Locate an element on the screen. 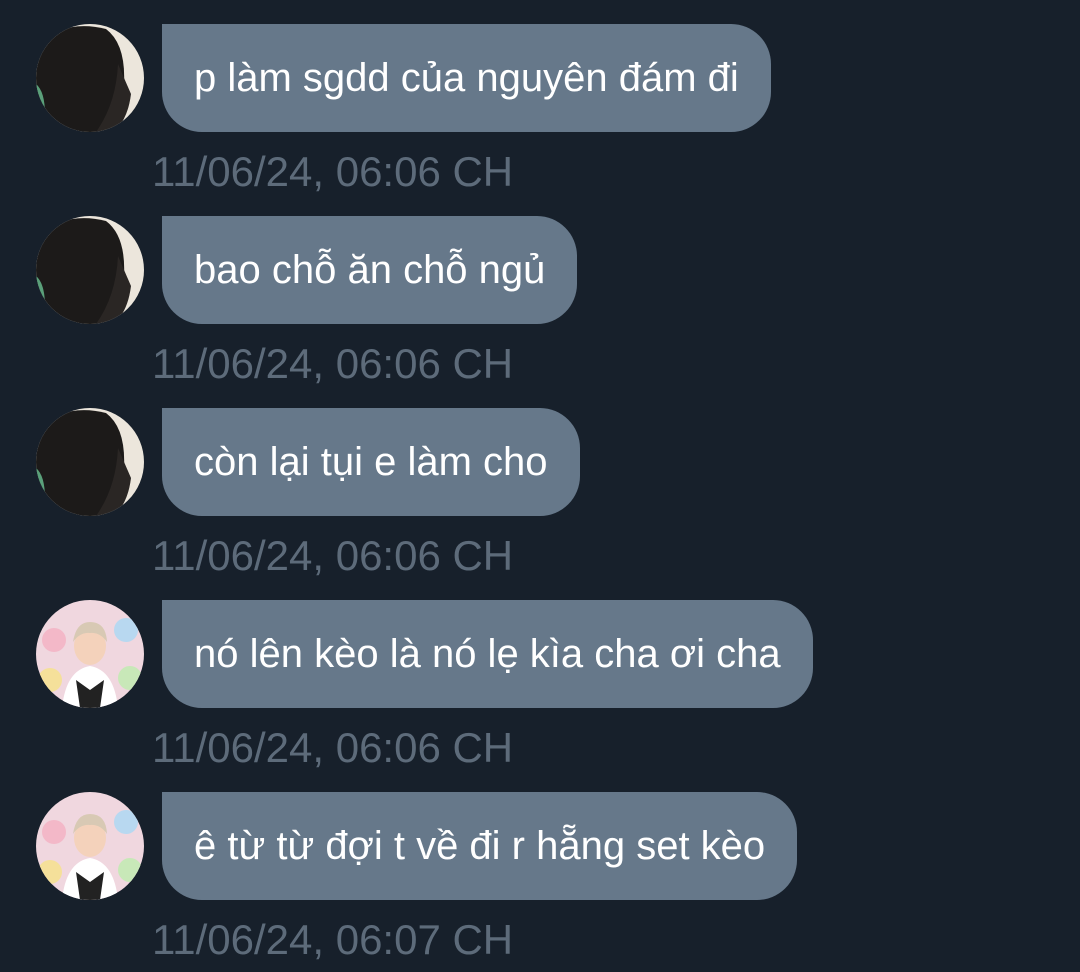  message-bubble: nó lên kèo là nó lẹ kìa cha ơi cha is located at coordinates (487, 654).